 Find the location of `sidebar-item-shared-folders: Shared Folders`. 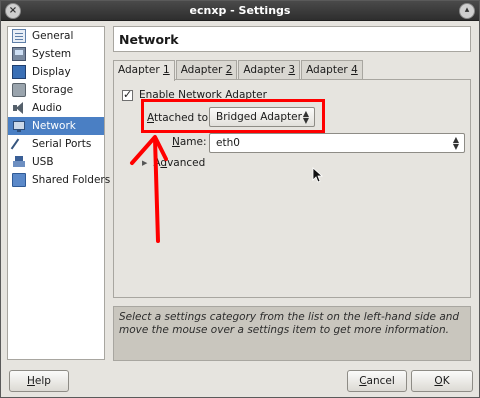

sidebar-item-shared-folders: Shared Folders is located at coordinates (59, 180).